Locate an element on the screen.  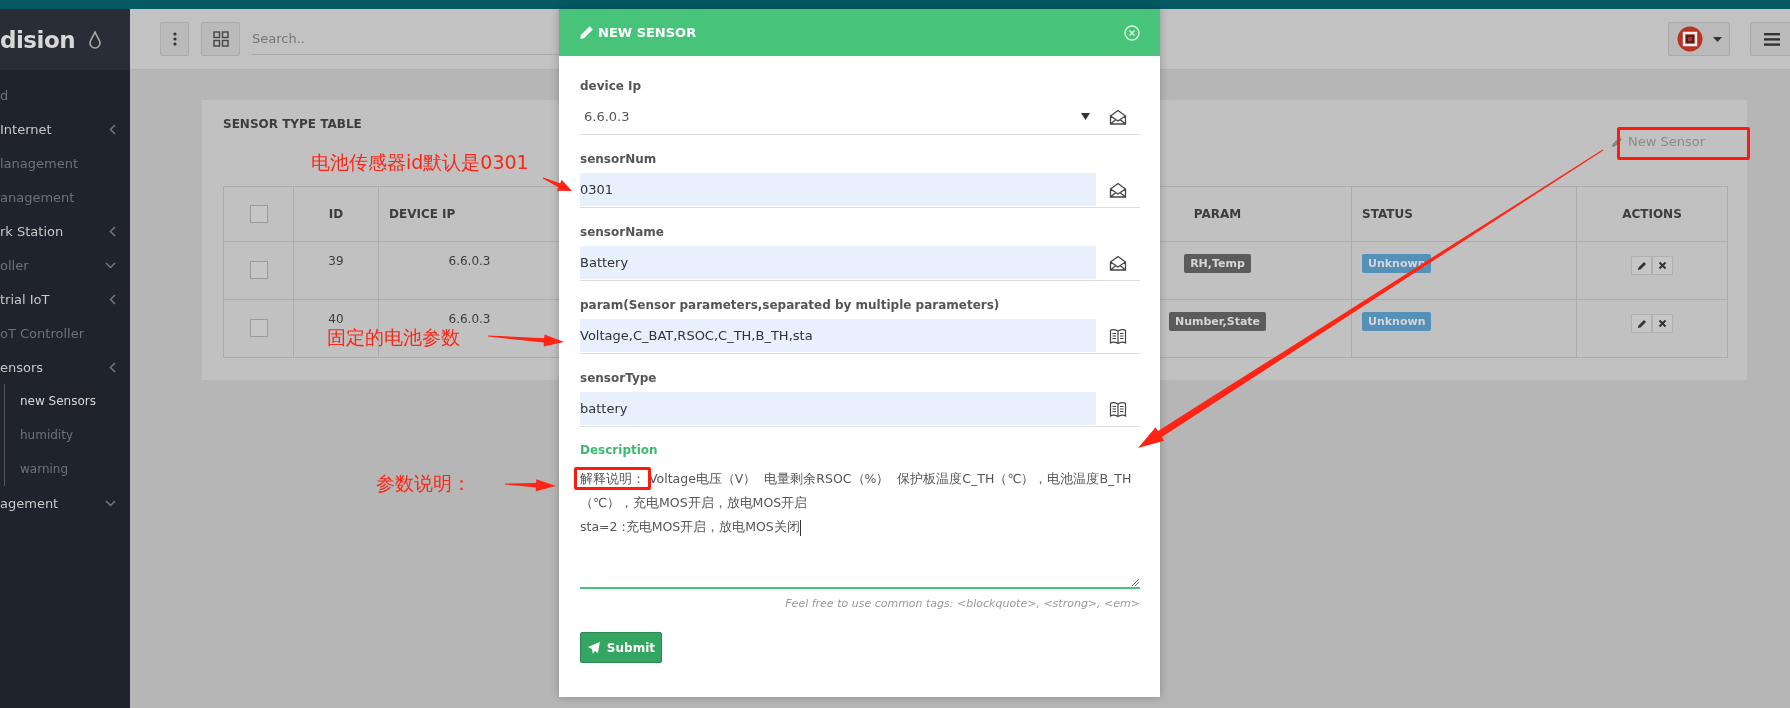
caret-icon is located at coordinates (1717, 39).